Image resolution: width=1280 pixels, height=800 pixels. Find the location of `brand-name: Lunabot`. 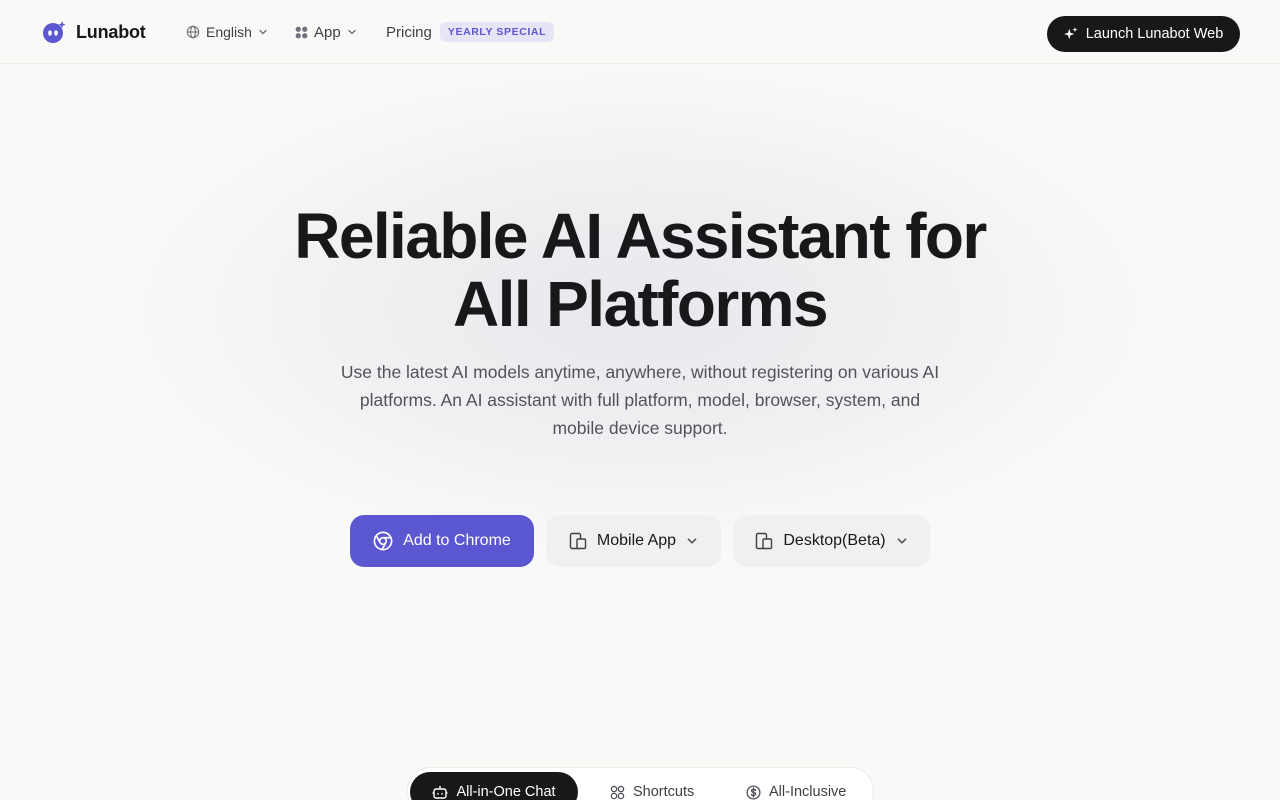

brand-name: Lunabot is located at coordinates (111, 31).